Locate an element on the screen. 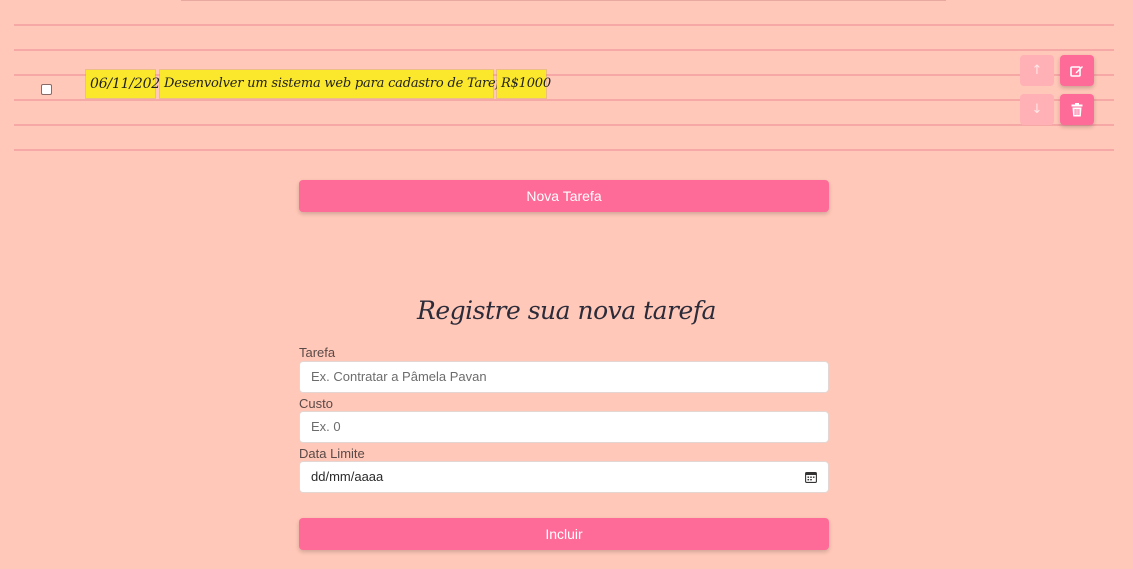 Image resolution: width=1133 pixels, height=569 pixels. data-limite-value: dd/mm/aaaa is located at coordinates (347, 476).